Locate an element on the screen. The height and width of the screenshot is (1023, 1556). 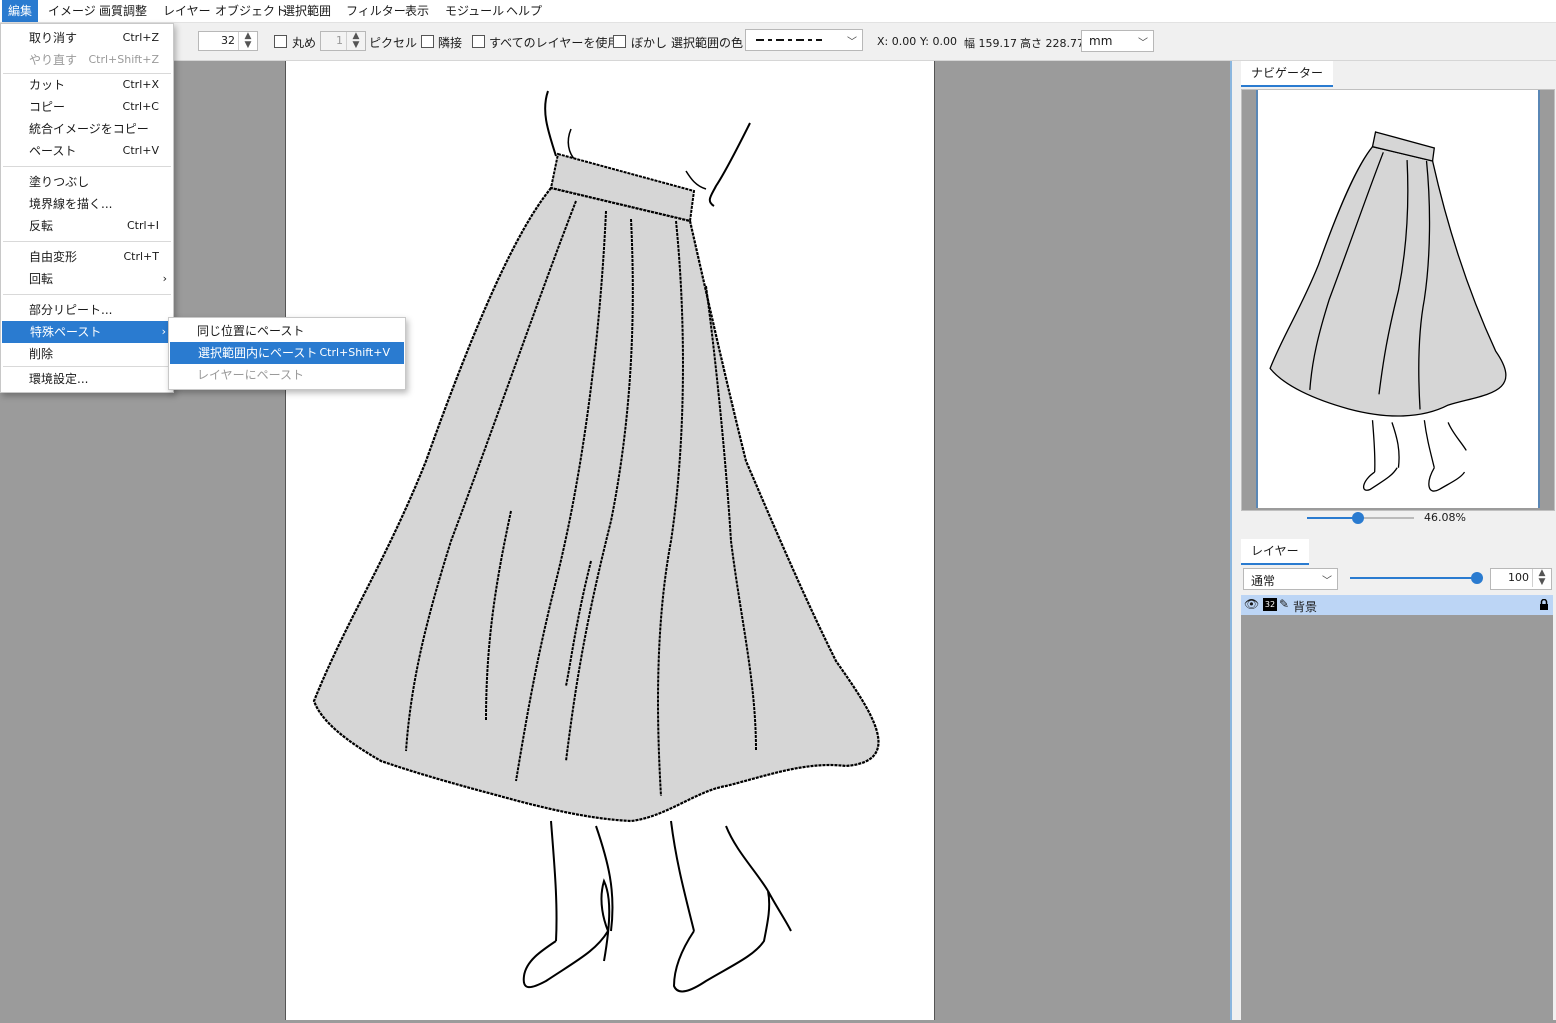
menu-item-label: 反転 is located at coordinates (41, 226).